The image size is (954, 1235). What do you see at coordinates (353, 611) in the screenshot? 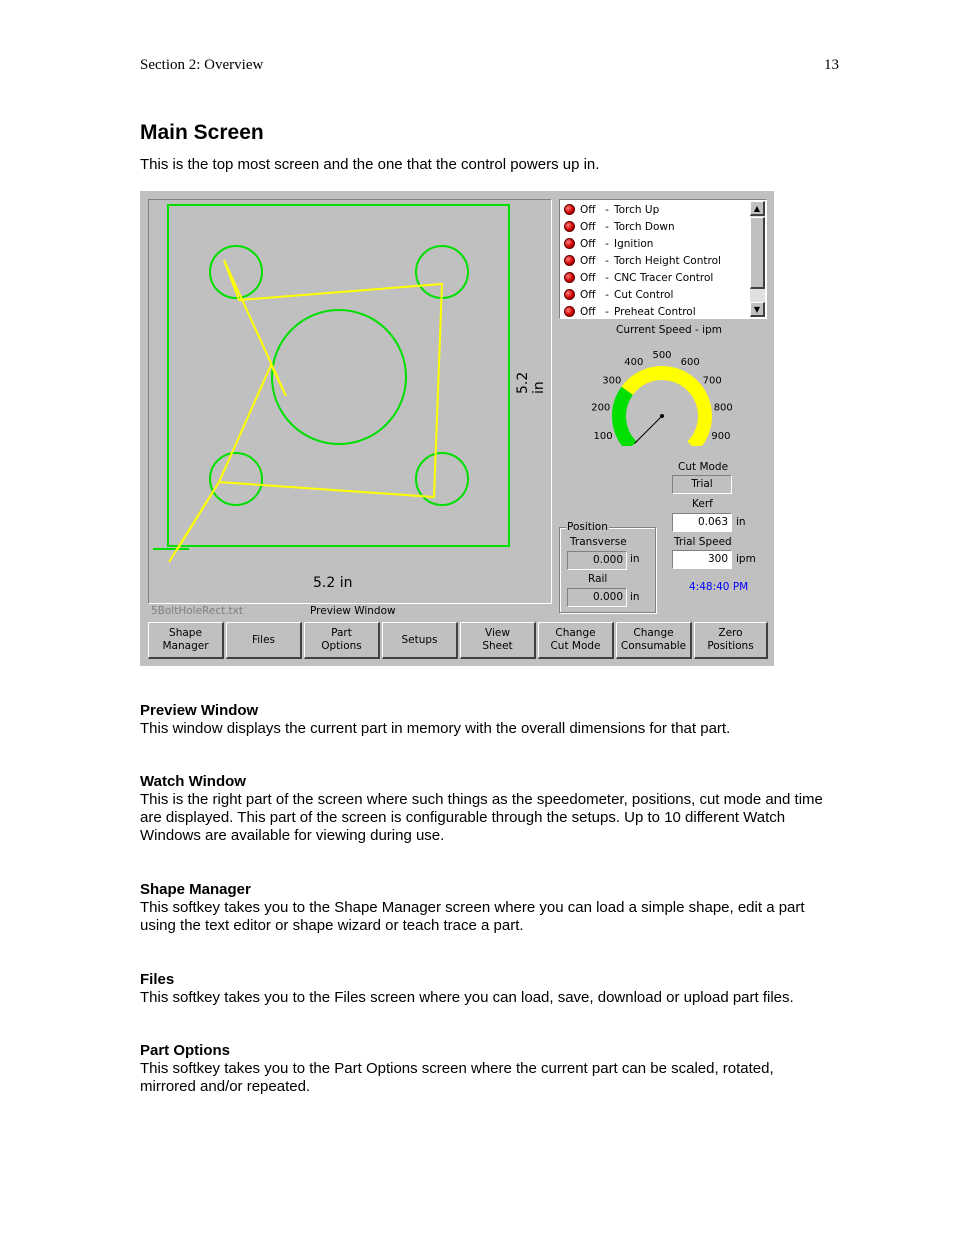
I see `preview-caption: Preview Window` at bounding box center [353, 611].